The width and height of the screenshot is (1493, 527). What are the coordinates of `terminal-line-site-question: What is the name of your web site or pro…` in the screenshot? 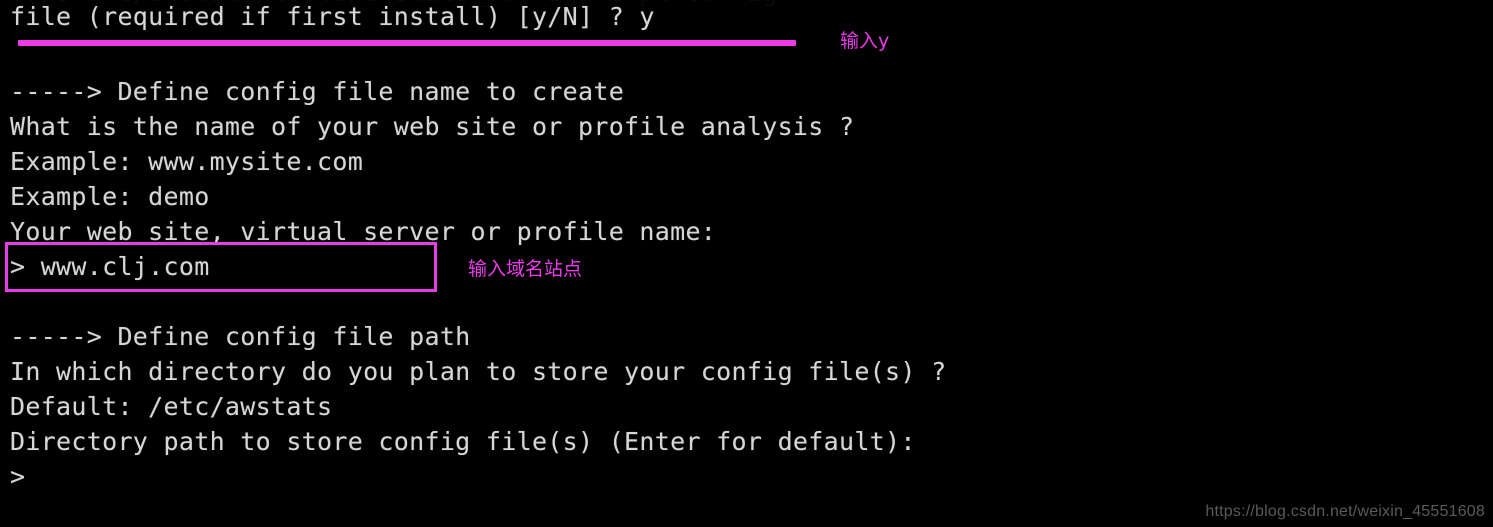 It's located at (432, 126).